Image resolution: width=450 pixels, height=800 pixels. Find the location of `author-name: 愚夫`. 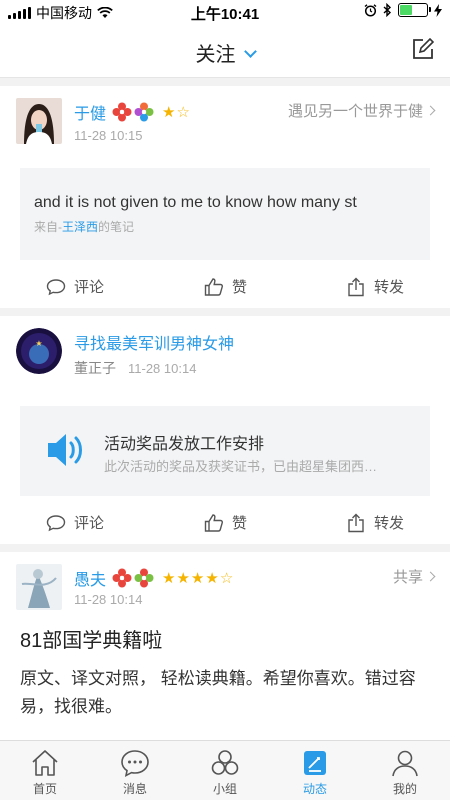

author-name: 愚夫 is located at coordinates (90, 578).